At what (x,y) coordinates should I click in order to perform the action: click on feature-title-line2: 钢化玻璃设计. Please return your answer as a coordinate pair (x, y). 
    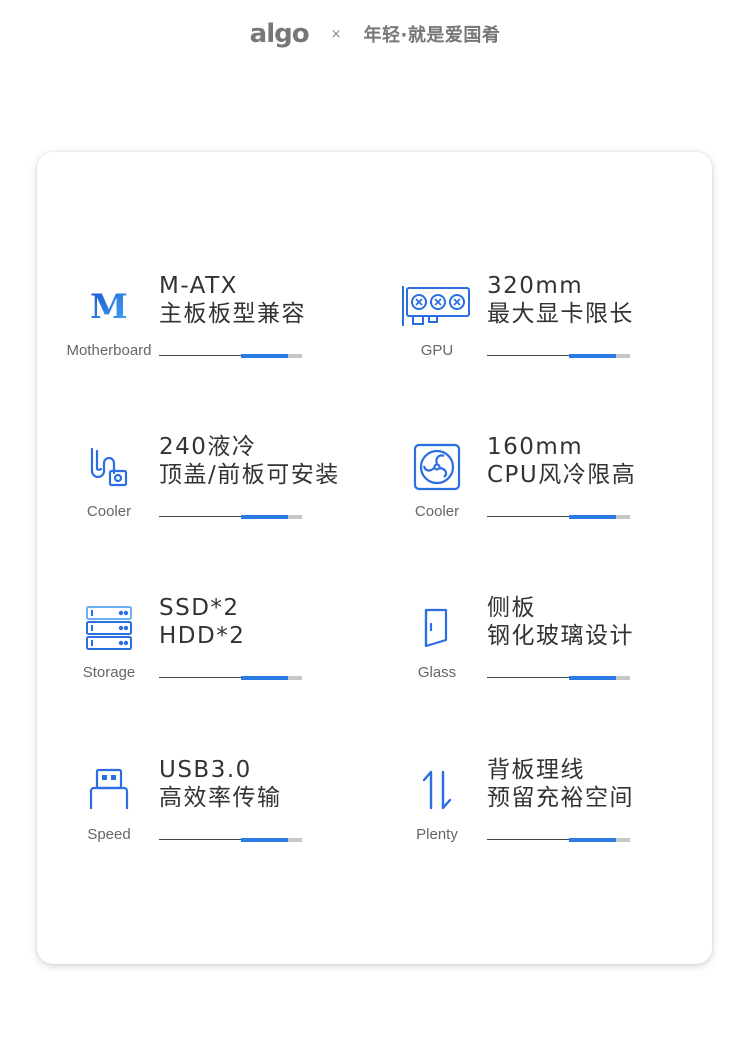
    Looking at the image, I should click on (560, 636).